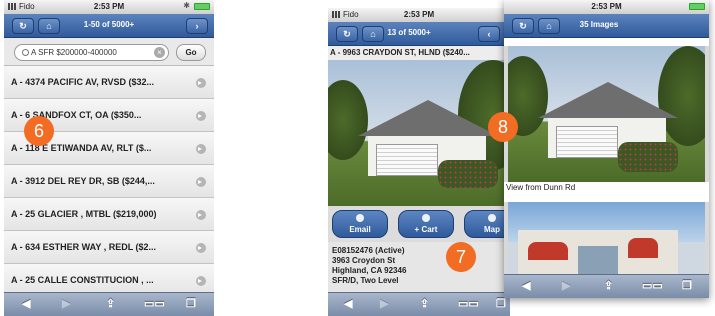 Image resolution: width=715 pixels, height=316 pixels. Describe the element at coordinates (409, 32) in the screenshot. I see `listing-position: 13 of 5000+` at that location.